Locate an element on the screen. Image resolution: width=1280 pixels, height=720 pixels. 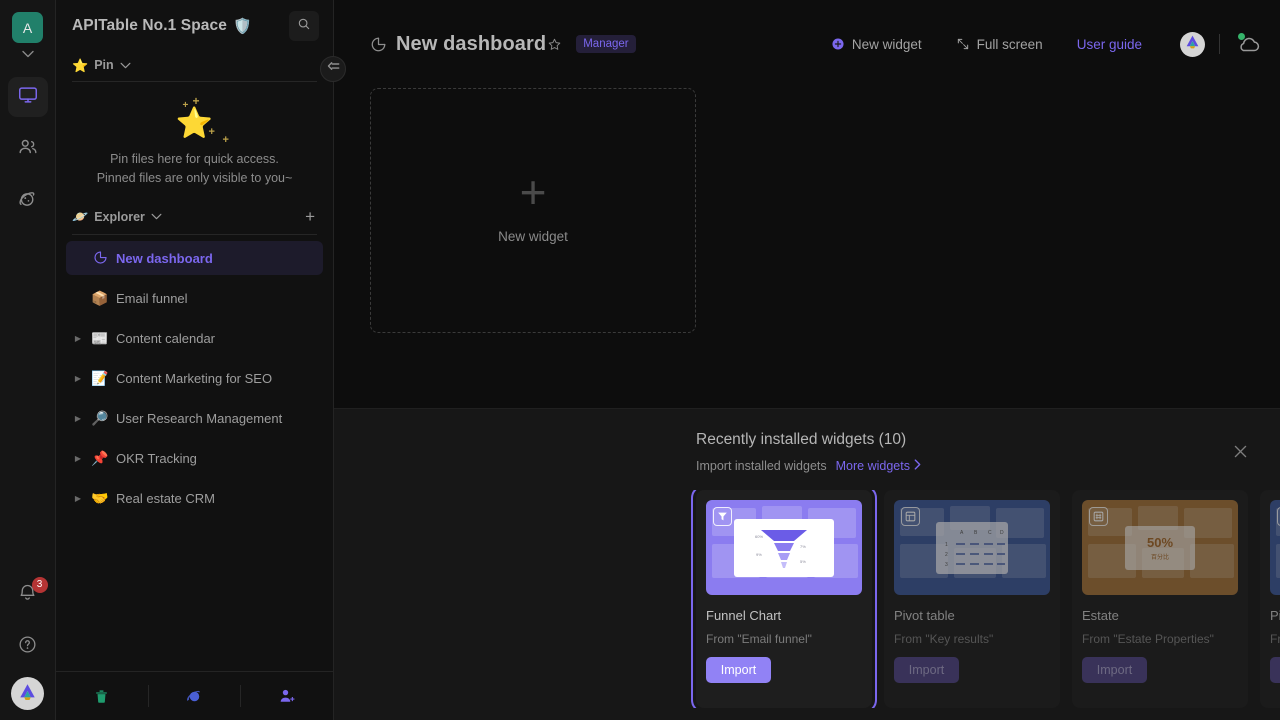
cloud-sync-button is located at coordinates (1249, 43).